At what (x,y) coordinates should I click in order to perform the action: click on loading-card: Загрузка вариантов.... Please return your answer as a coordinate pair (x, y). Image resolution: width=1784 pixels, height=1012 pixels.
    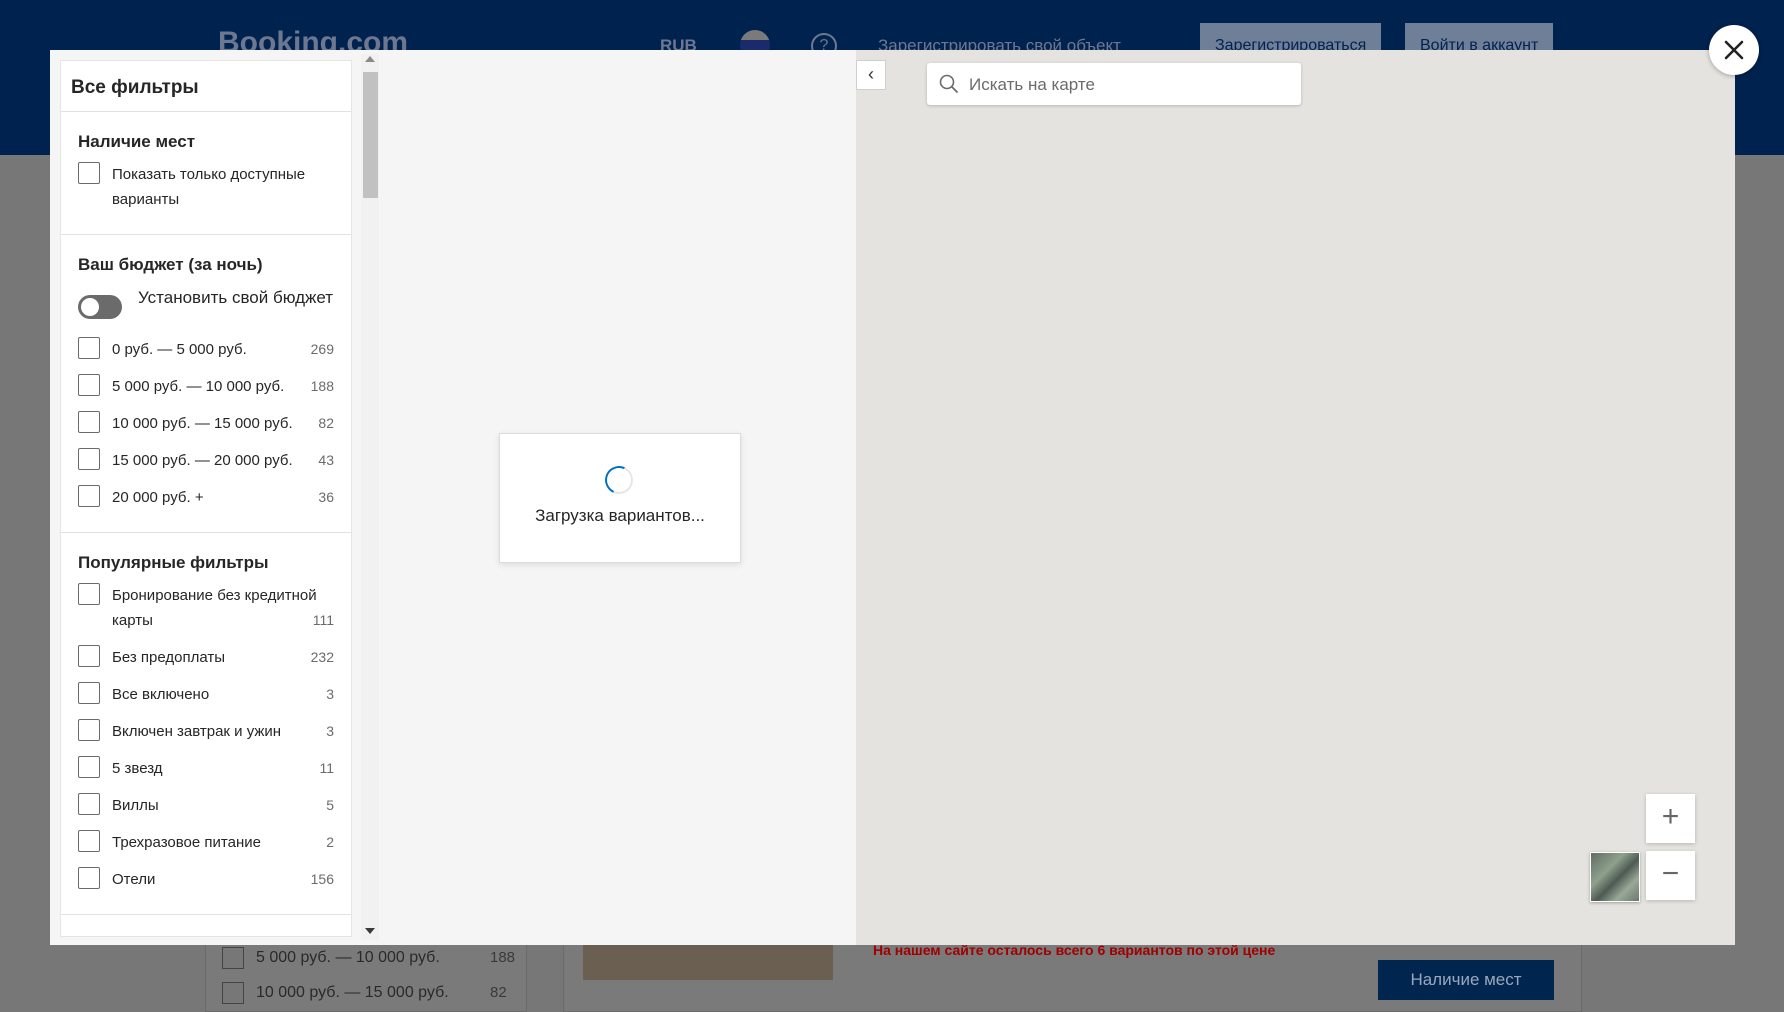
    Looking at the image, I should click on (620, 498).